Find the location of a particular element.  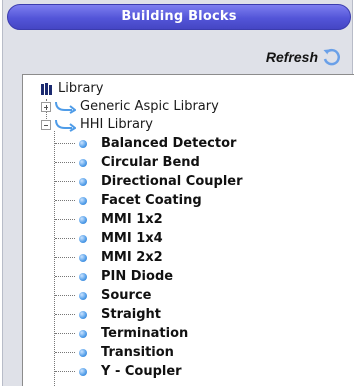

toolbar: Refresh is located at coordinates (193, 57).